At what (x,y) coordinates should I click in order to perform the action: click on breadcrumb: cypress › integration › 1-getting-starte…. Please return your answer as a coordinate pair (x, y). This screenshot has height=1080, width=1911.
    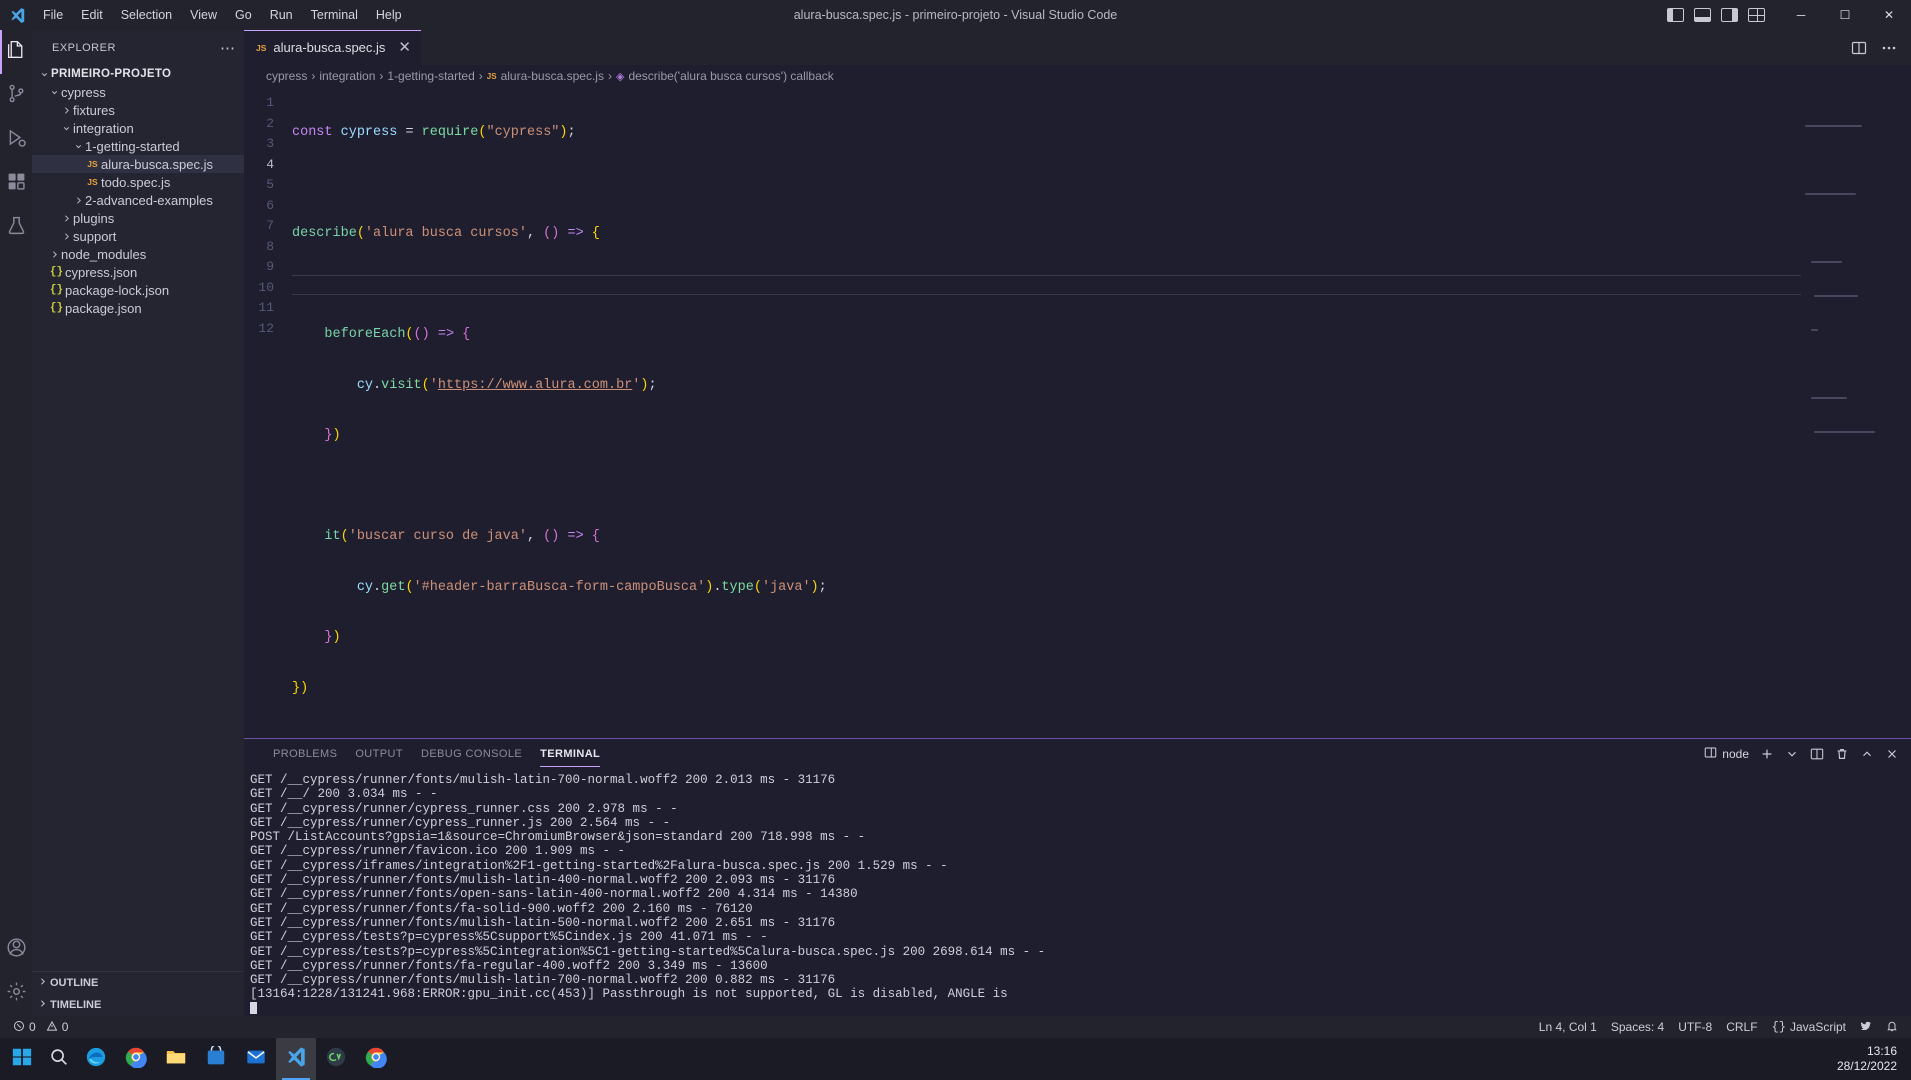
    Looking at the image, I should click on (1077, 76).